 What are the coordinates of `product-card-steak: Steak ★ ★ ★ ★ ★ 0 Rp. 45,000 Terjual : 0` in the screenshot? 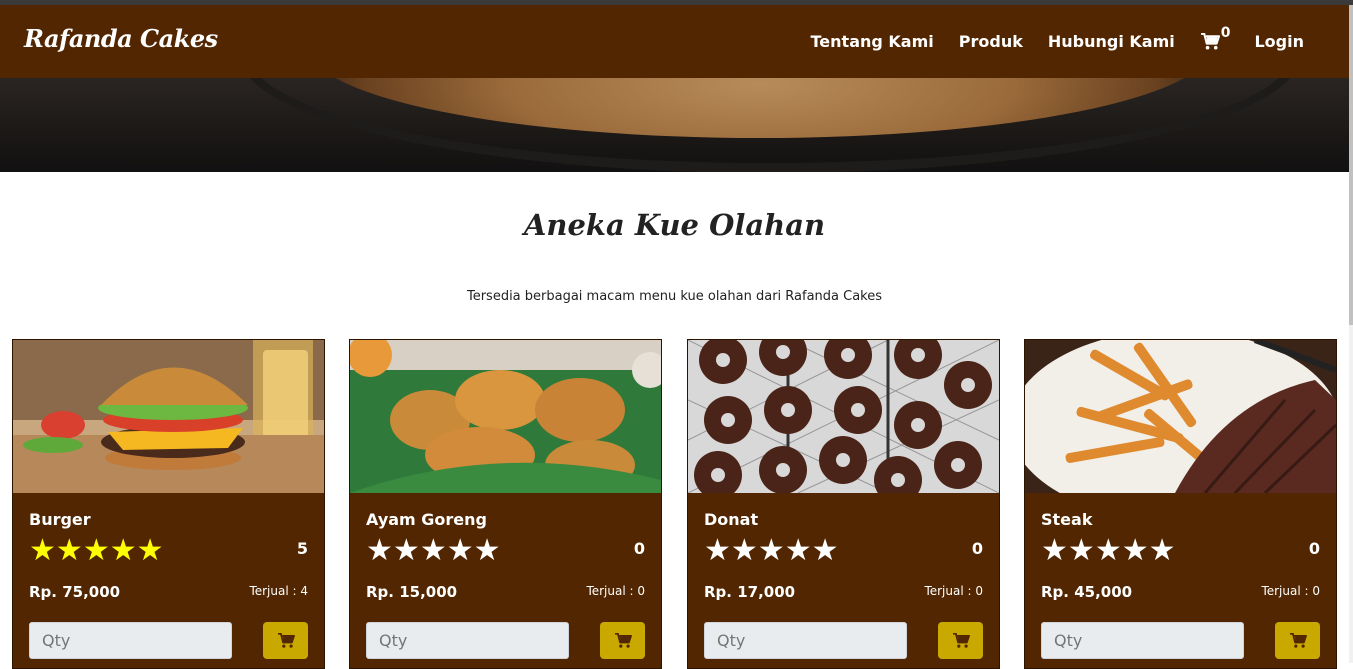 It's located at (1180, 504).